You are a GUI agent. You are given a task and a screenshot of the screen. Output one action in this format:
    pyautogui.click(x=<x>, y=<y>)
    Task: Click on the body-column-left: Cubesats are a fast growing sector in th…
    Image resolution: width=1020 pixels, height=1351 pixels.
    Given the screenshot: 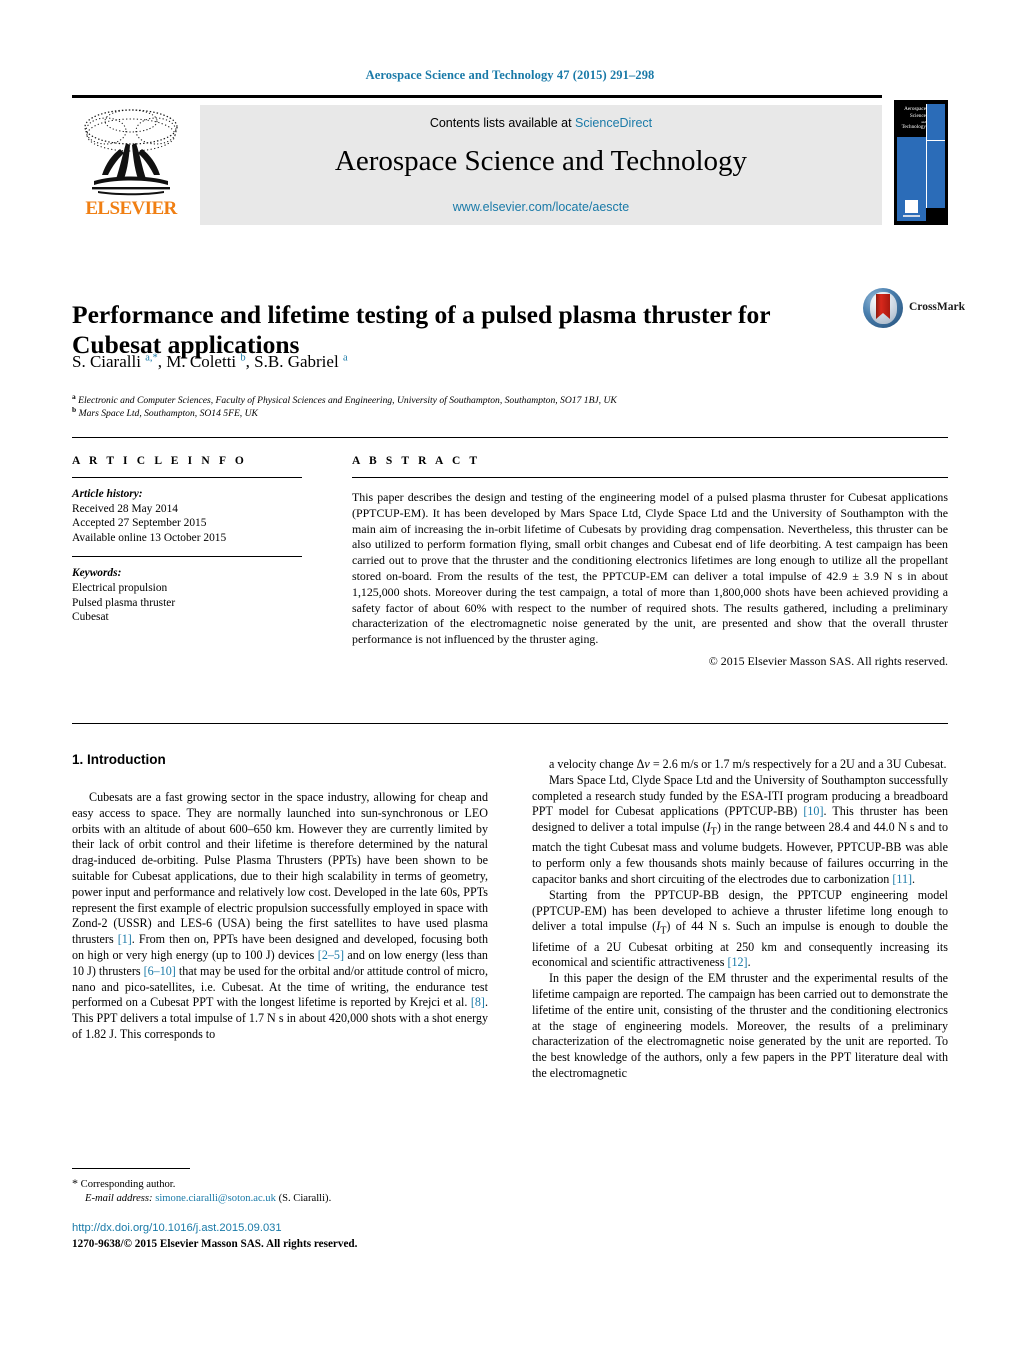 What is the action you would take?
    pyautogui.click(x=280, y=916)
    